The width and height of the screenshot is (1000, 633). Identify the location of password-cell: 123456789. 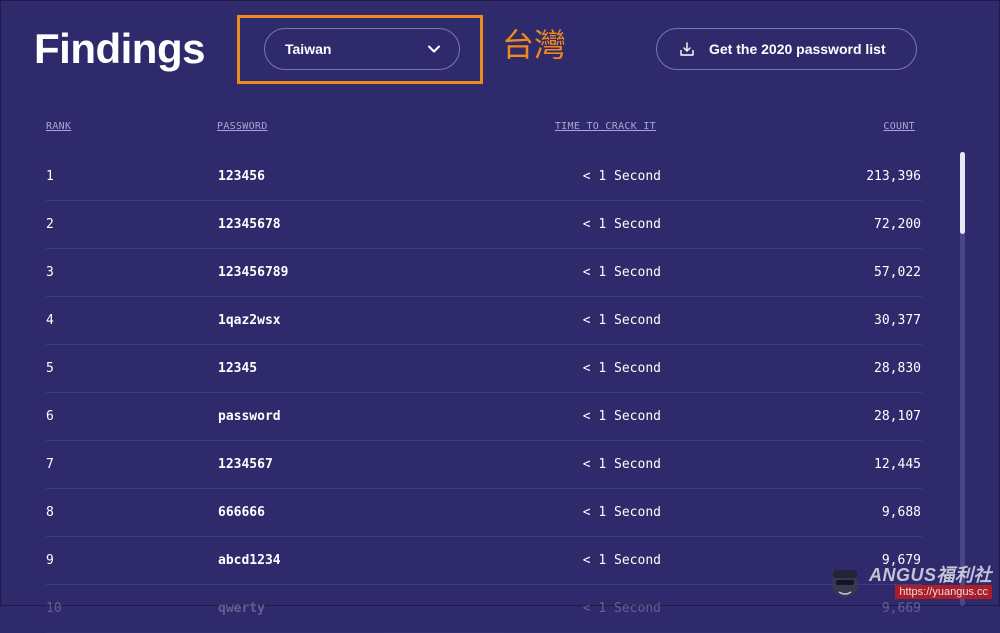
(253, 272).